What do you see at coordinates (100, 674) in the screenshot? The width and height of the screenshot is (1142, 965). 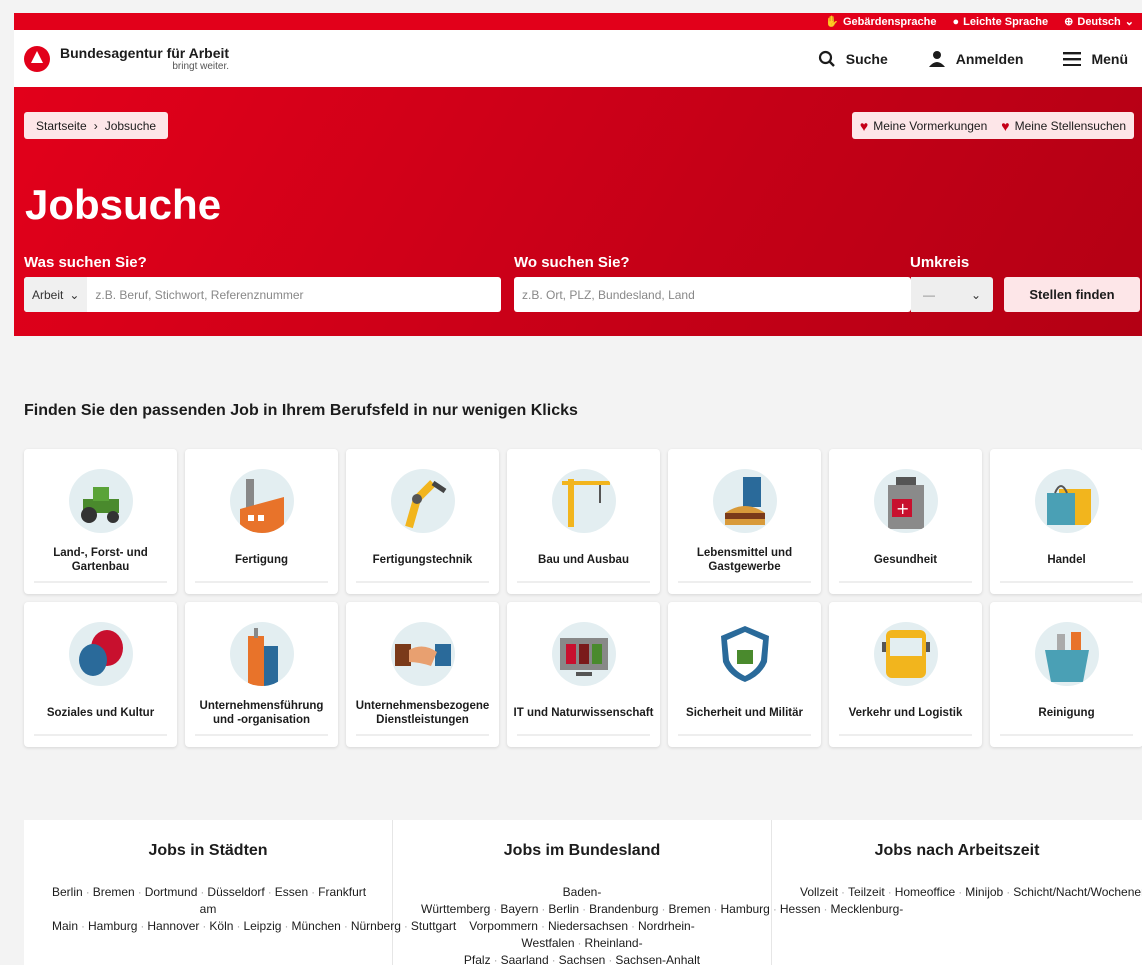 I see `field-card: Soziales und Kultur` at bounding box center [100, 674].